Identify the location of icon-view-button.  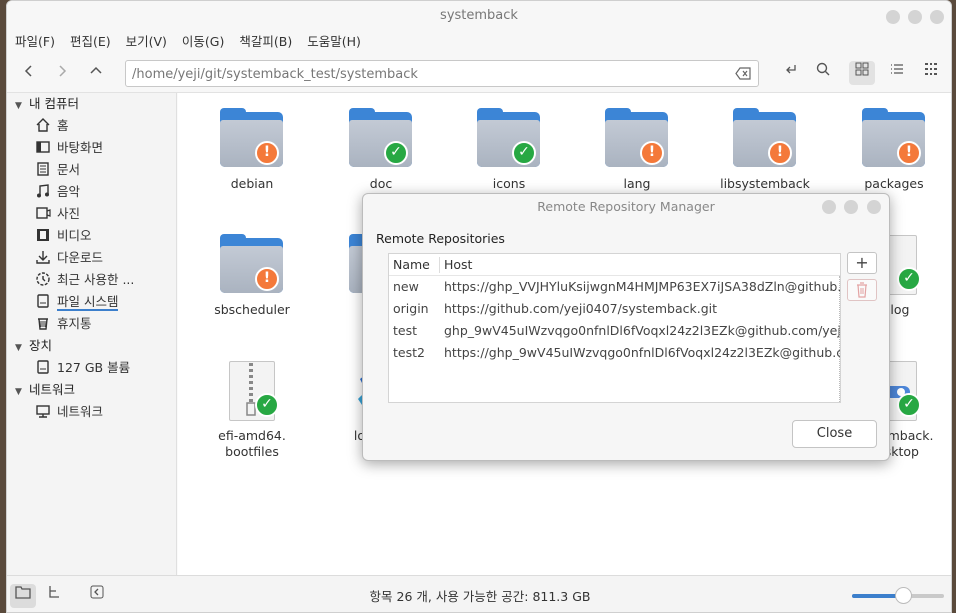
(862, 73).